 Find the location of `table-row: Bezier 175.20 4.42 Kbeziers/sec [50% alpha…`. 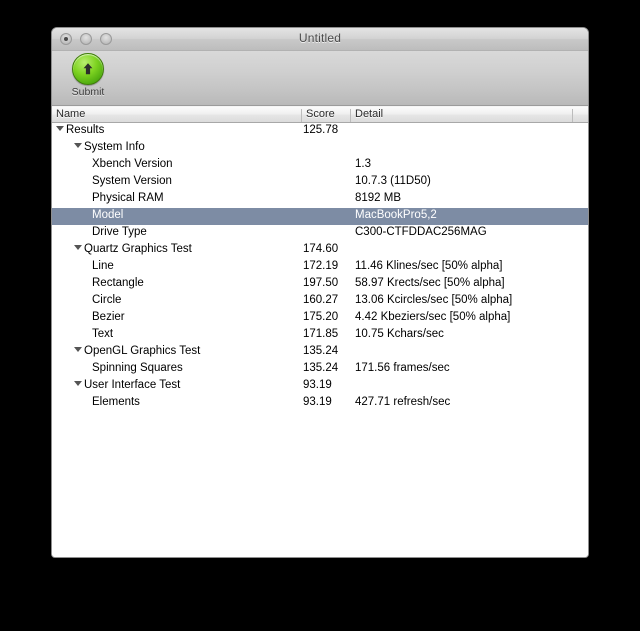

table-row: Bezier 175.20 4.42 Kbeziers/sec [50% alpha… is located at coordinates (320, 318).